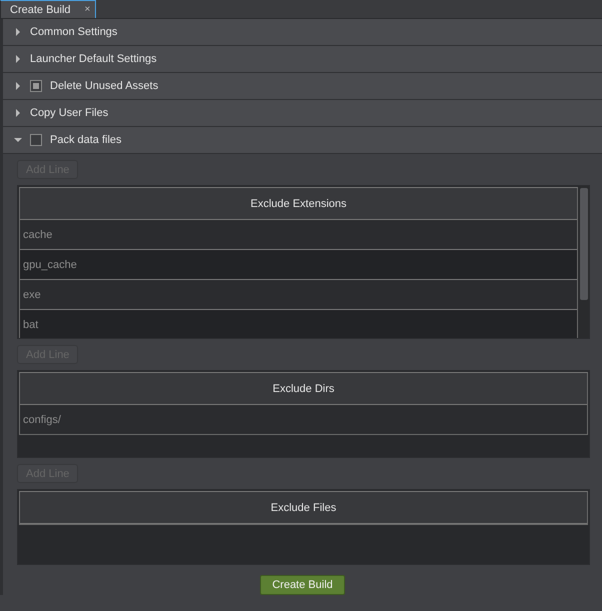 The height and width of the screenshot is (611, 602). Describe the element at coordinates (298, 324) in the screenshot. I see `table-cell: bat` at that location.